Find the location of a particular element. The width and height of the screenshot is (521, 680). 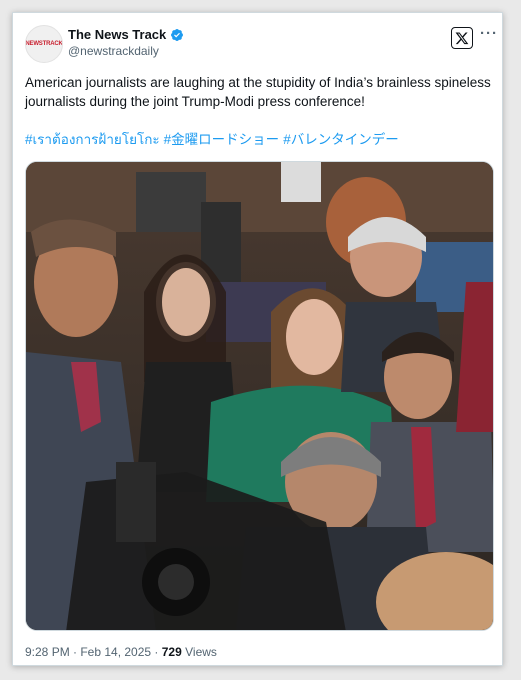

account-display-name: The News Track is located at coordinates (117, 34).